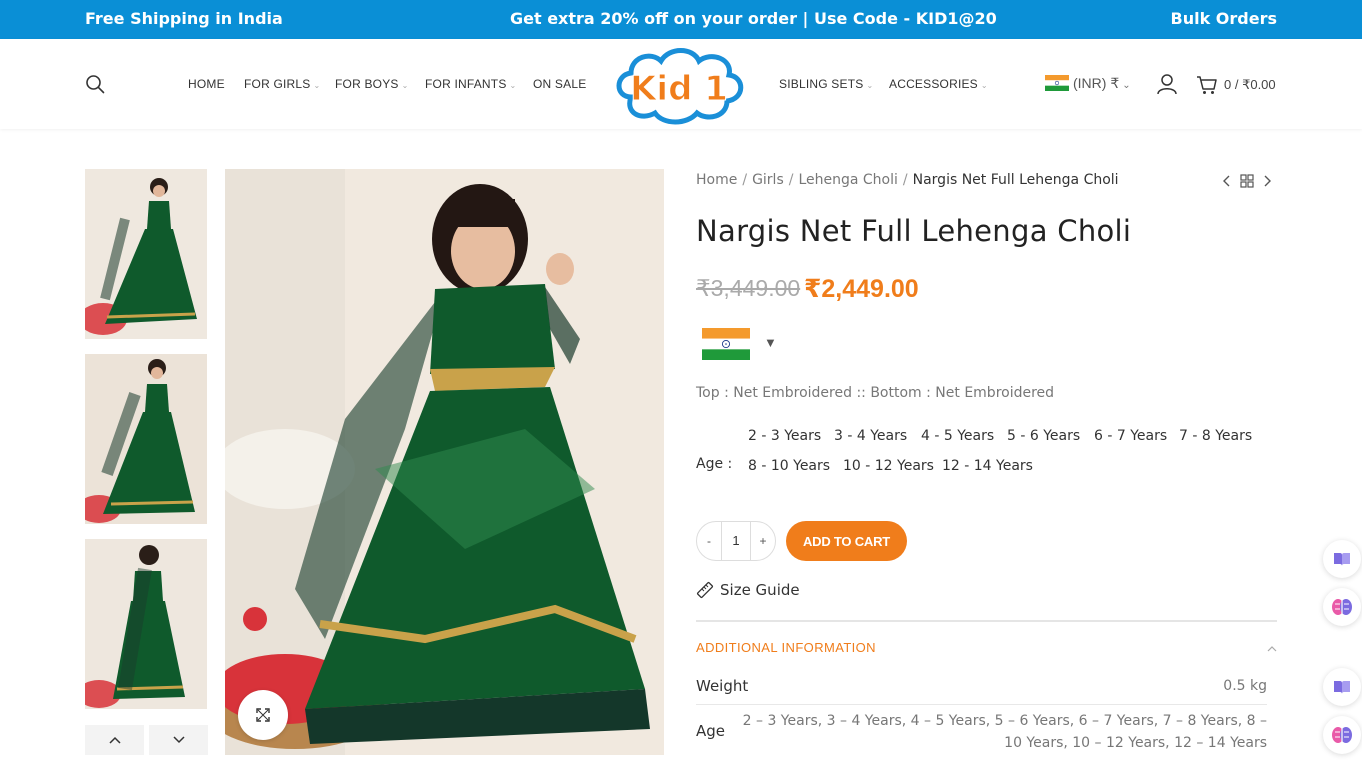 The image size is (1362, 769). I want to click on age-option: 4 - 5 Years, so click(957, 436).